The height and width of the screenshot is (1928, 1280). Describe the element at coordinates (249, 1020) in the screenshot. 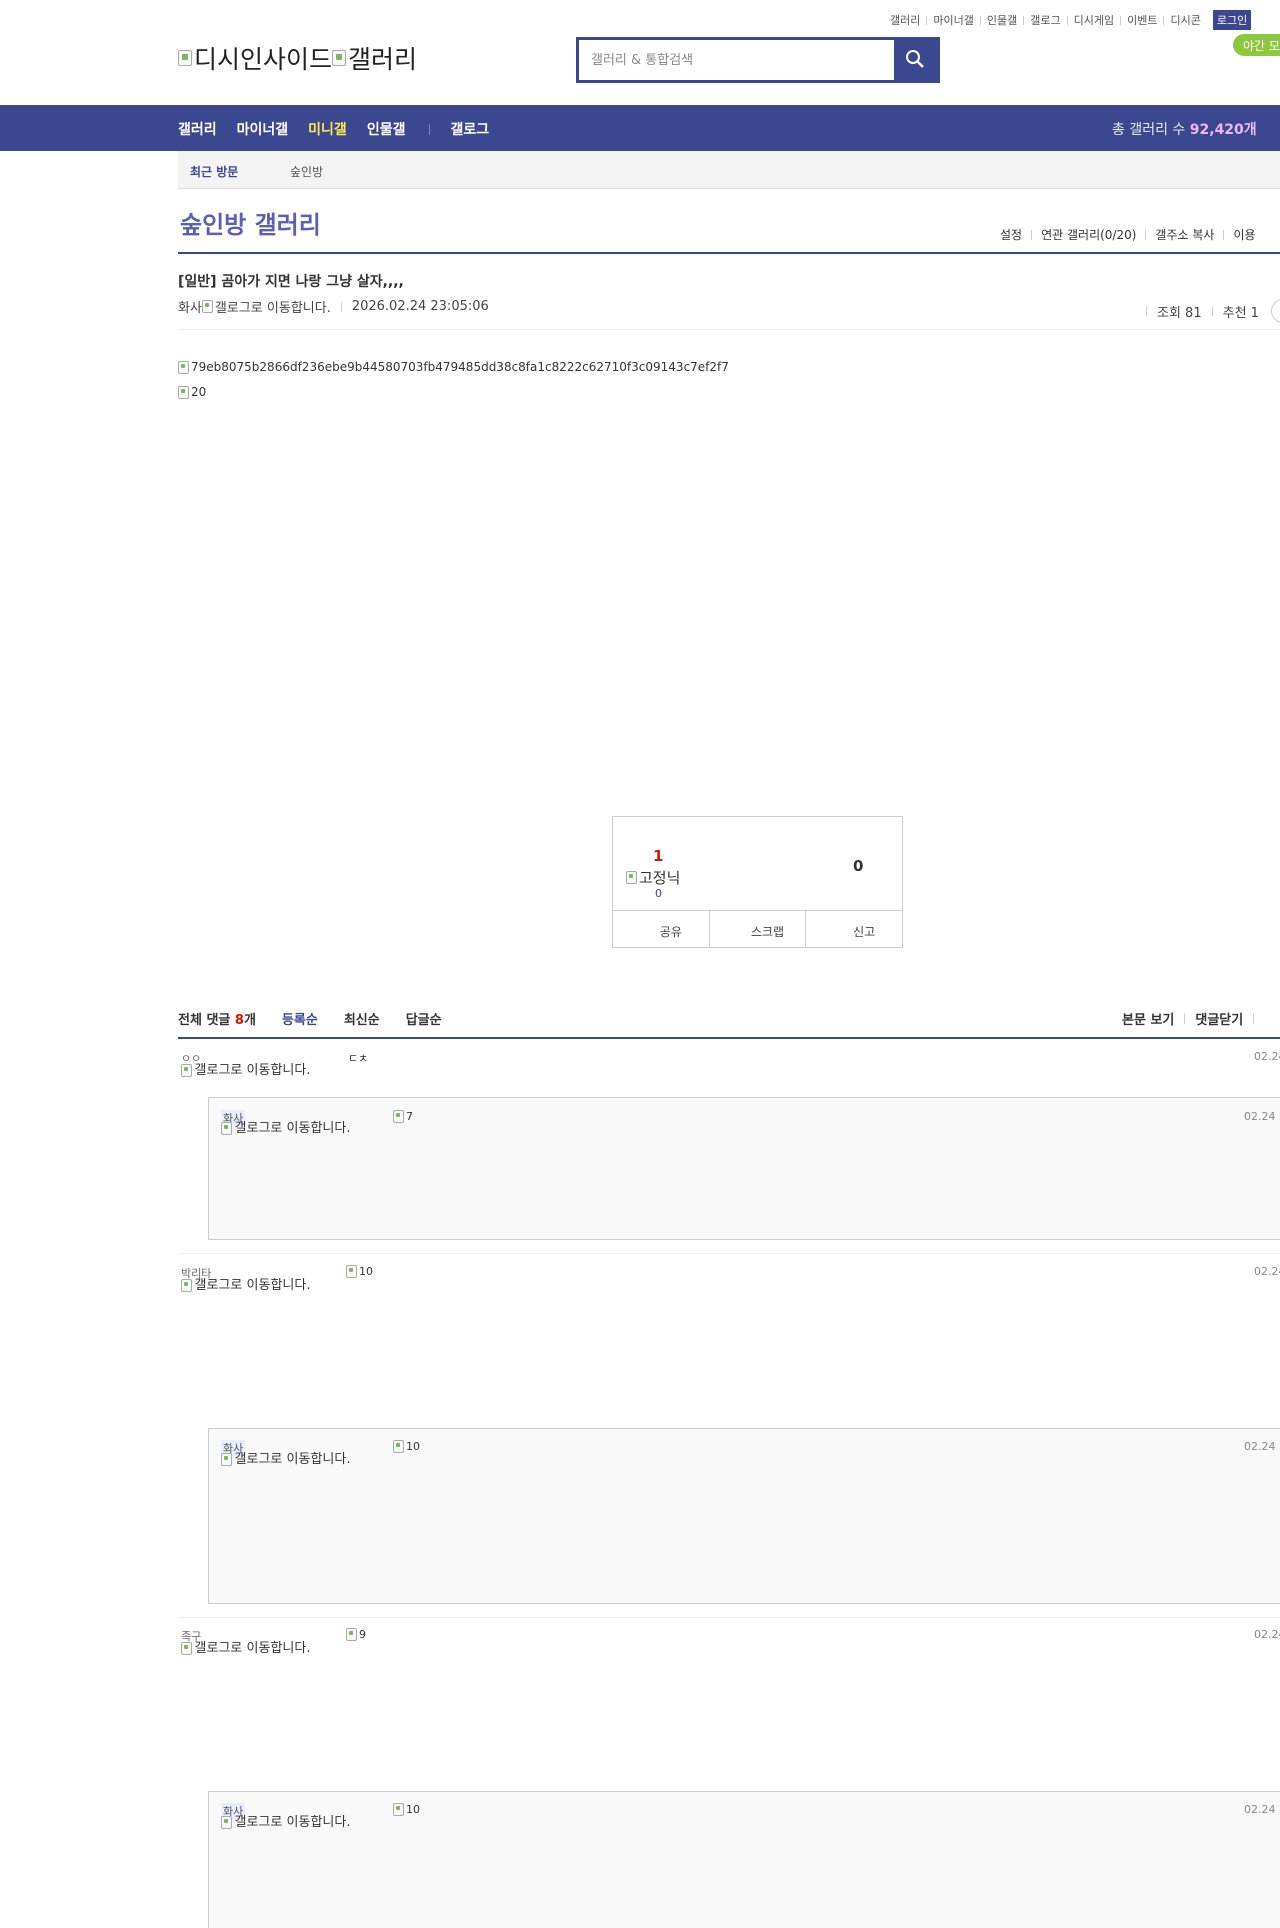

I see `comment-total-suffix: 개` at that location.